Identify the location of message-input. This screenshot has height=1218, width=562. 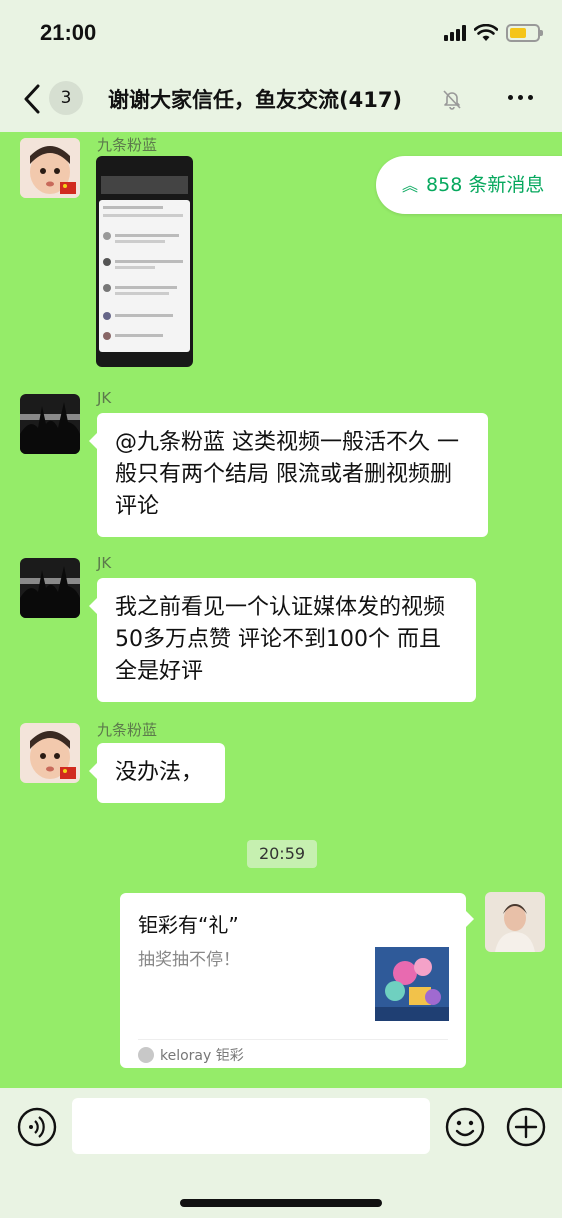
(251, 1126).